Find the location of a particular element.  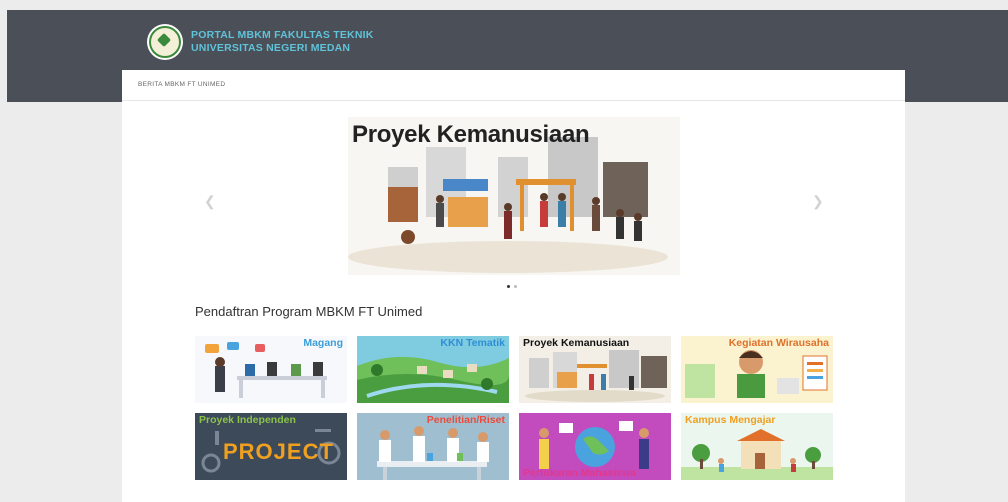

program-label: Proyek Kemanusiaan is located at coordinates (576, 343).